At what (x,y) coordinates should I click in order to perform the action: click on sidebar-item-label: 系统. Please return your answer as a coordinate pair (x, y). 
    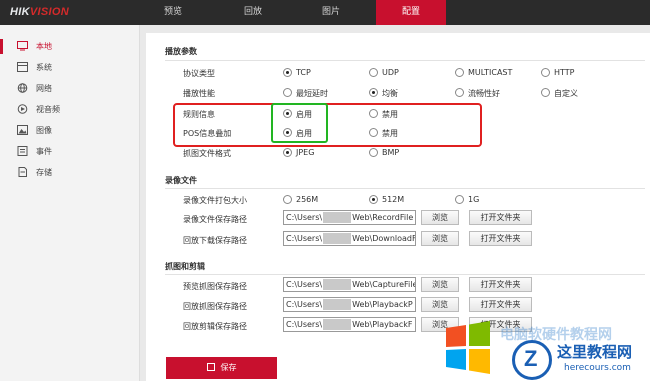
    Looking at the image, I should click on (44, 67).